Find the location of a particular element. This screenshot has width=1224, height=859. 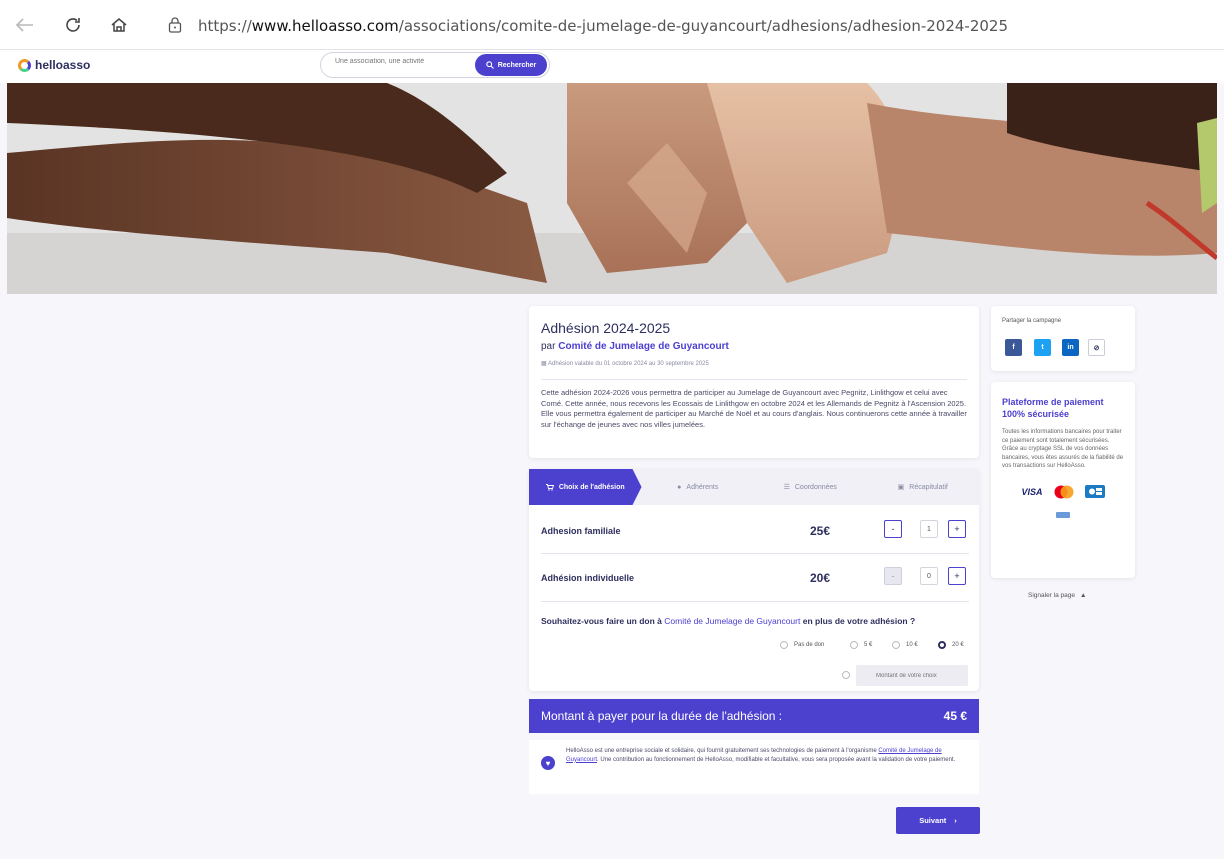

secure-title: Plateforme de paiement 100% sécurisée is located at coordinates (1053, 408).